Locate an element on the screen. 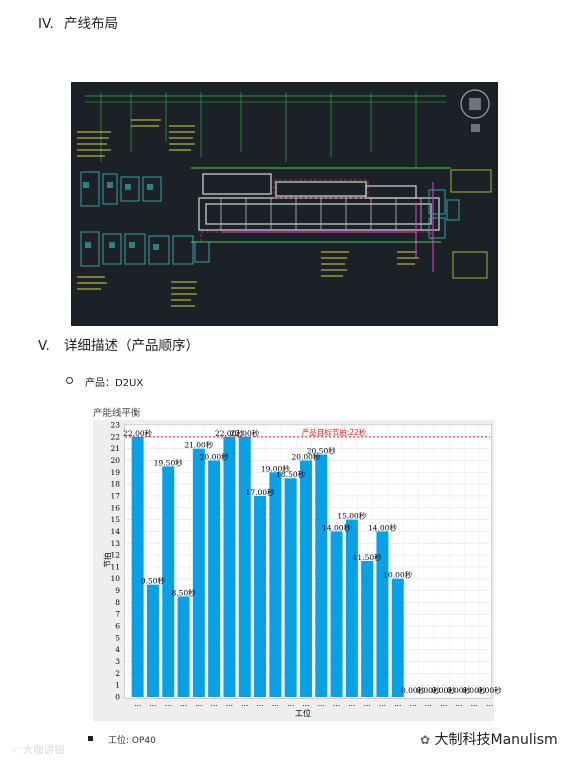 The height and width of the screenshot is (762, 582). bar-value-label: 9.50秒 is located at coordinates (153, 581).